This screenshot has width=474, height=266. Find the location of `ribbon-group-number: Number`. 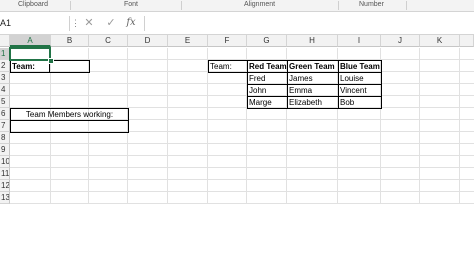

ribbon-group-number: Number is located at coordinates (371, 5).